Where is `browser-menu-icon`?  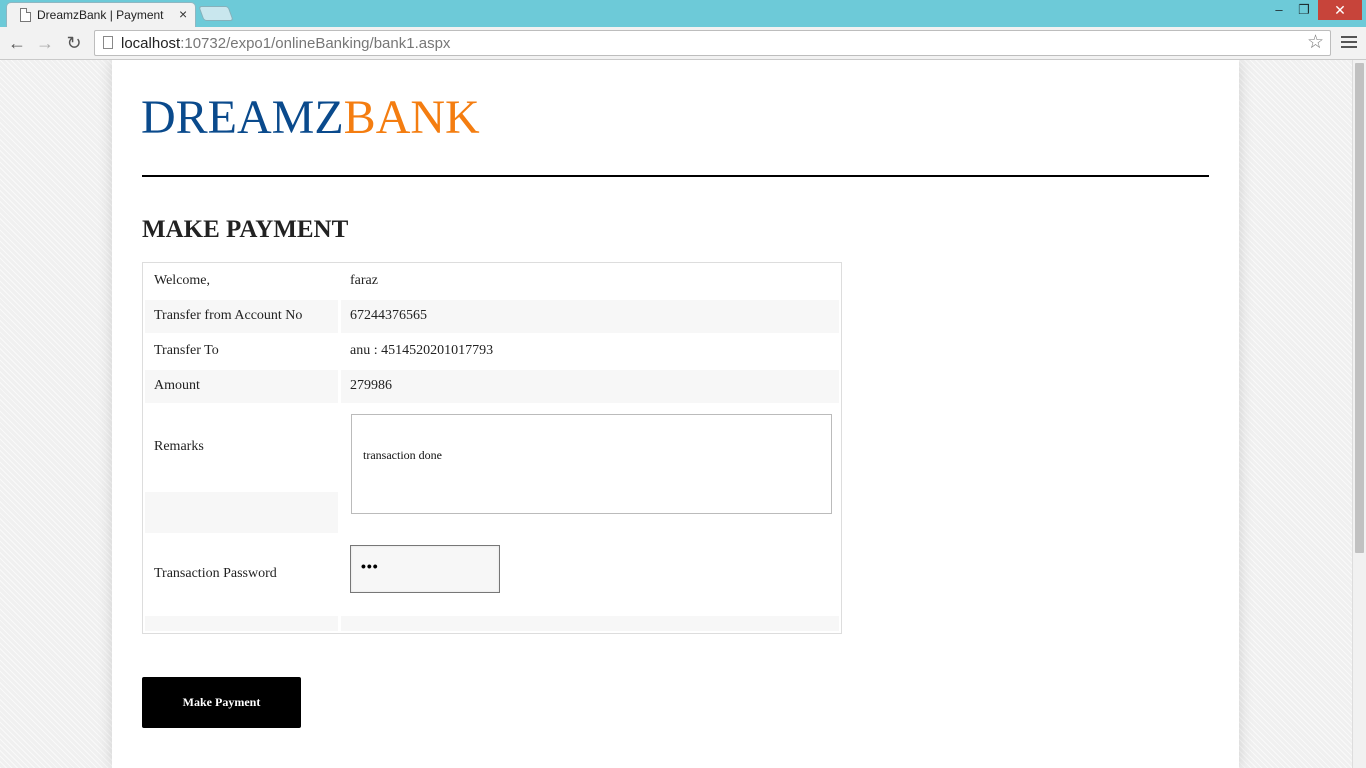 browser-menu-icon is located at coordinates (1349, 43).